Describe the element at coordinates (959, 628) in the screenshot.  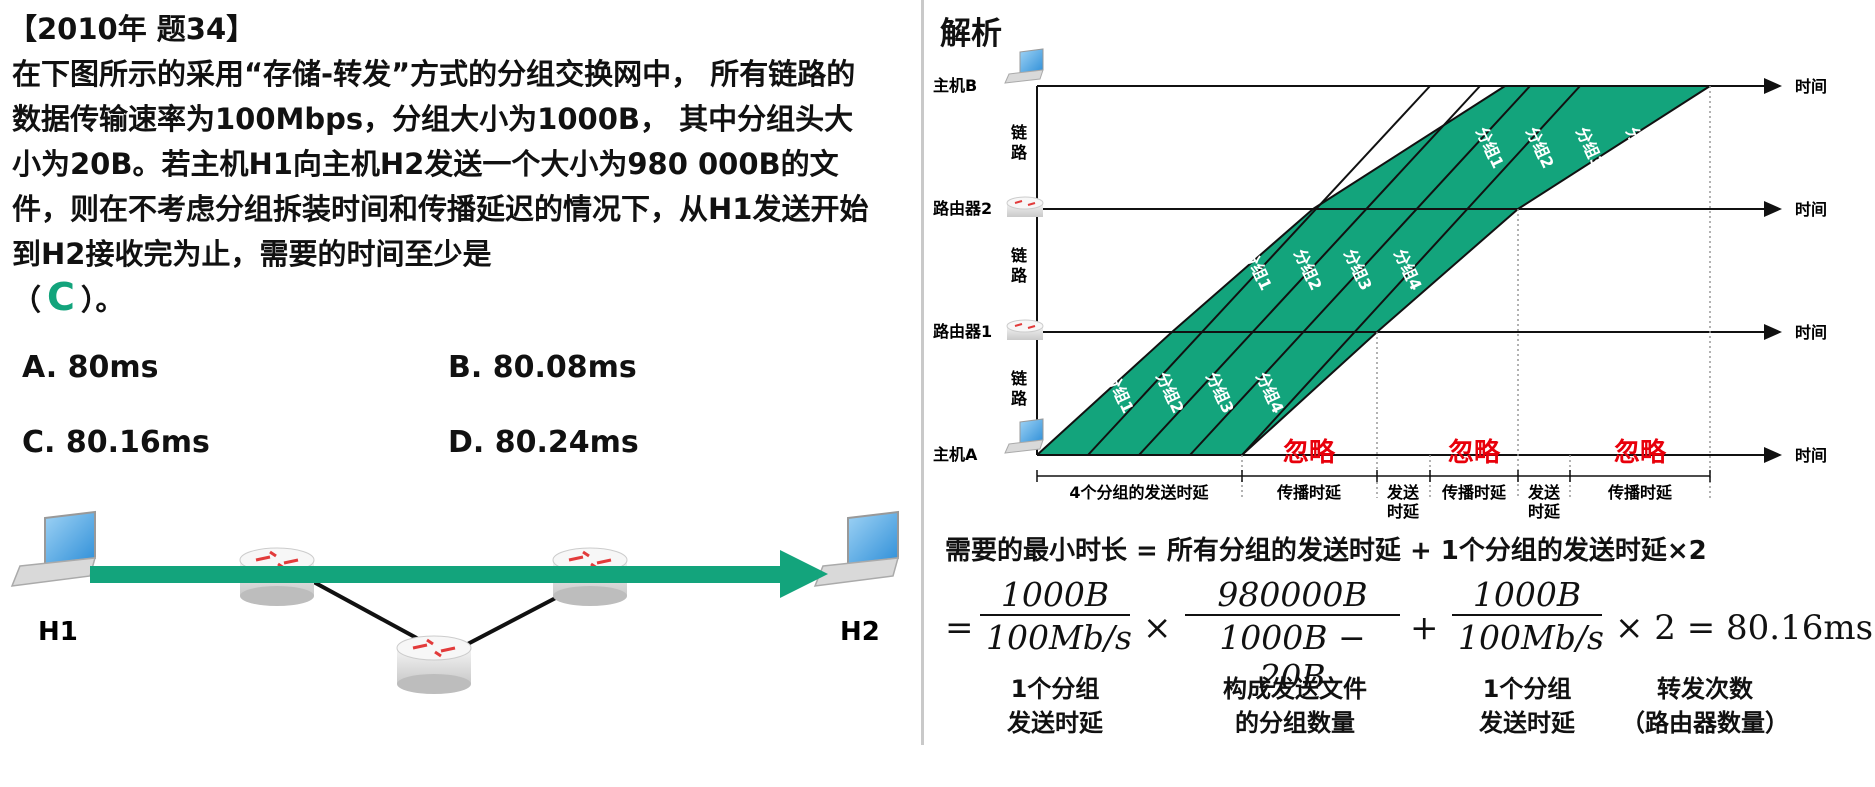
I see `formula-equals: =` at that location.